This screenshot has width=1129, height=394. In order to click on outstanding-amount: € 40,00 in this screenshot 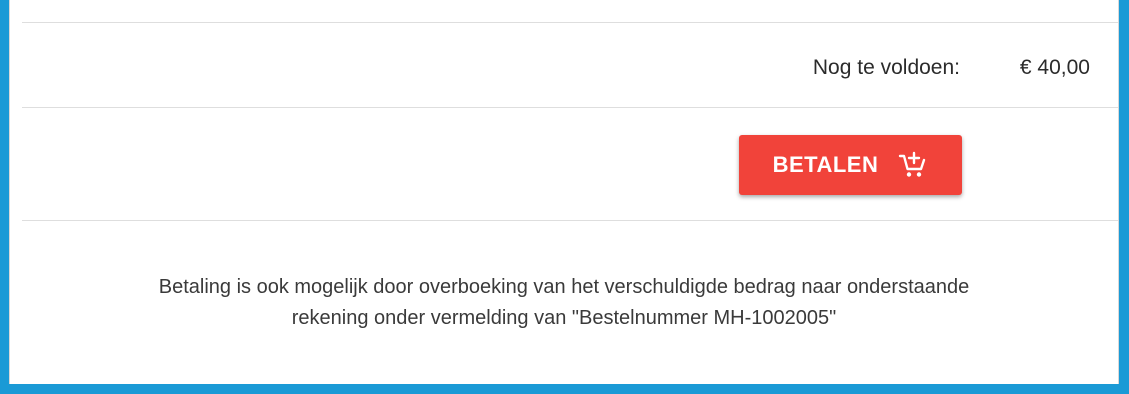, I will do `click(1054, 67)`.